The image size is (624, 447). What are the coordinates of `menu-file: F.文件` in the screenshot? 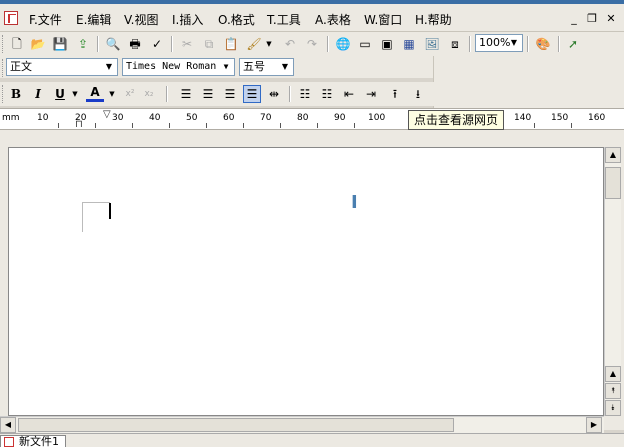 It's located at (45, 20).